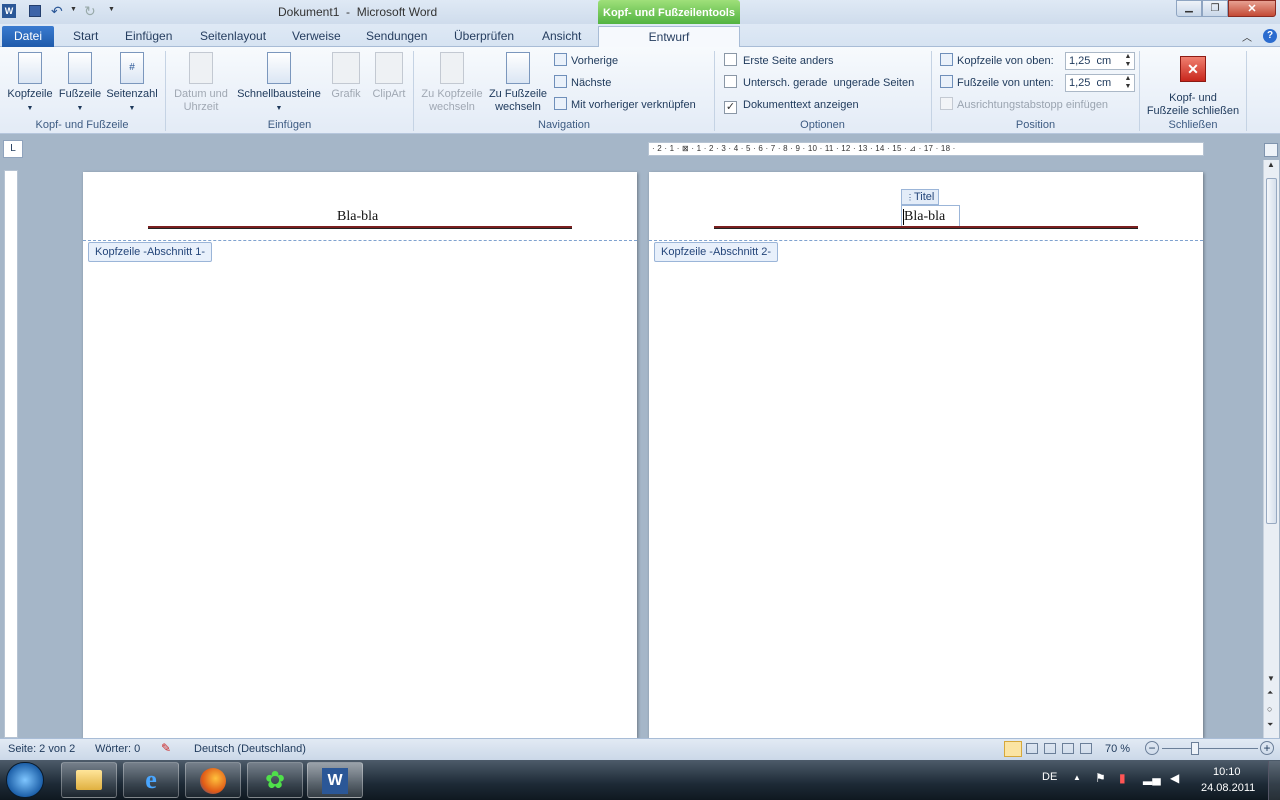  Describe the element at coordinates (346, 76) in the screenshot. I see `grafik-button: Grafik` at that location.